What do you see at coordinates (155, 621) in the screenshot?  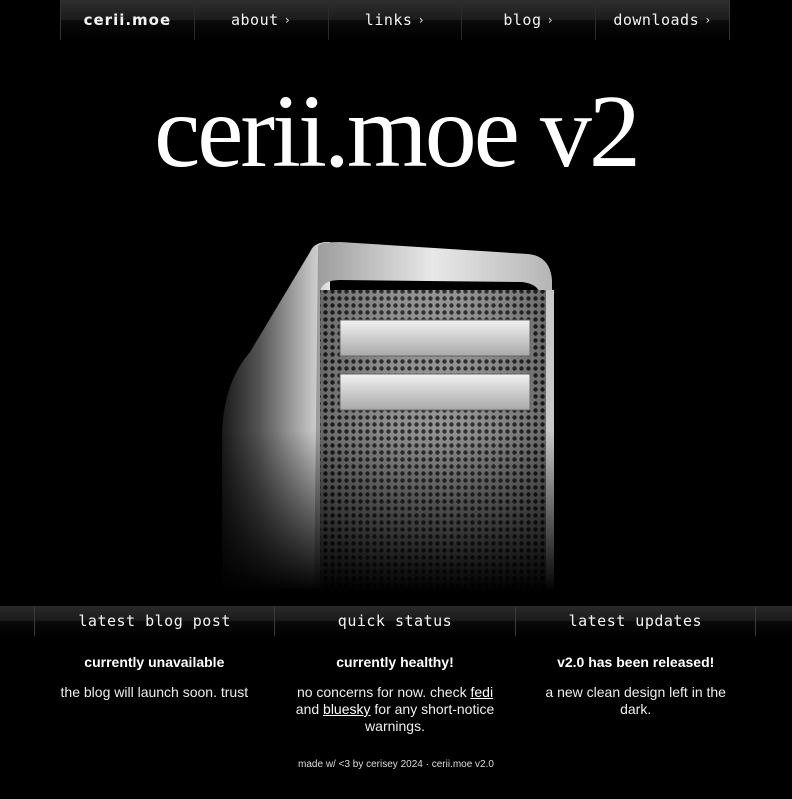 I see `section-header-blog: latest blog post` at bounding box center [155, 621].